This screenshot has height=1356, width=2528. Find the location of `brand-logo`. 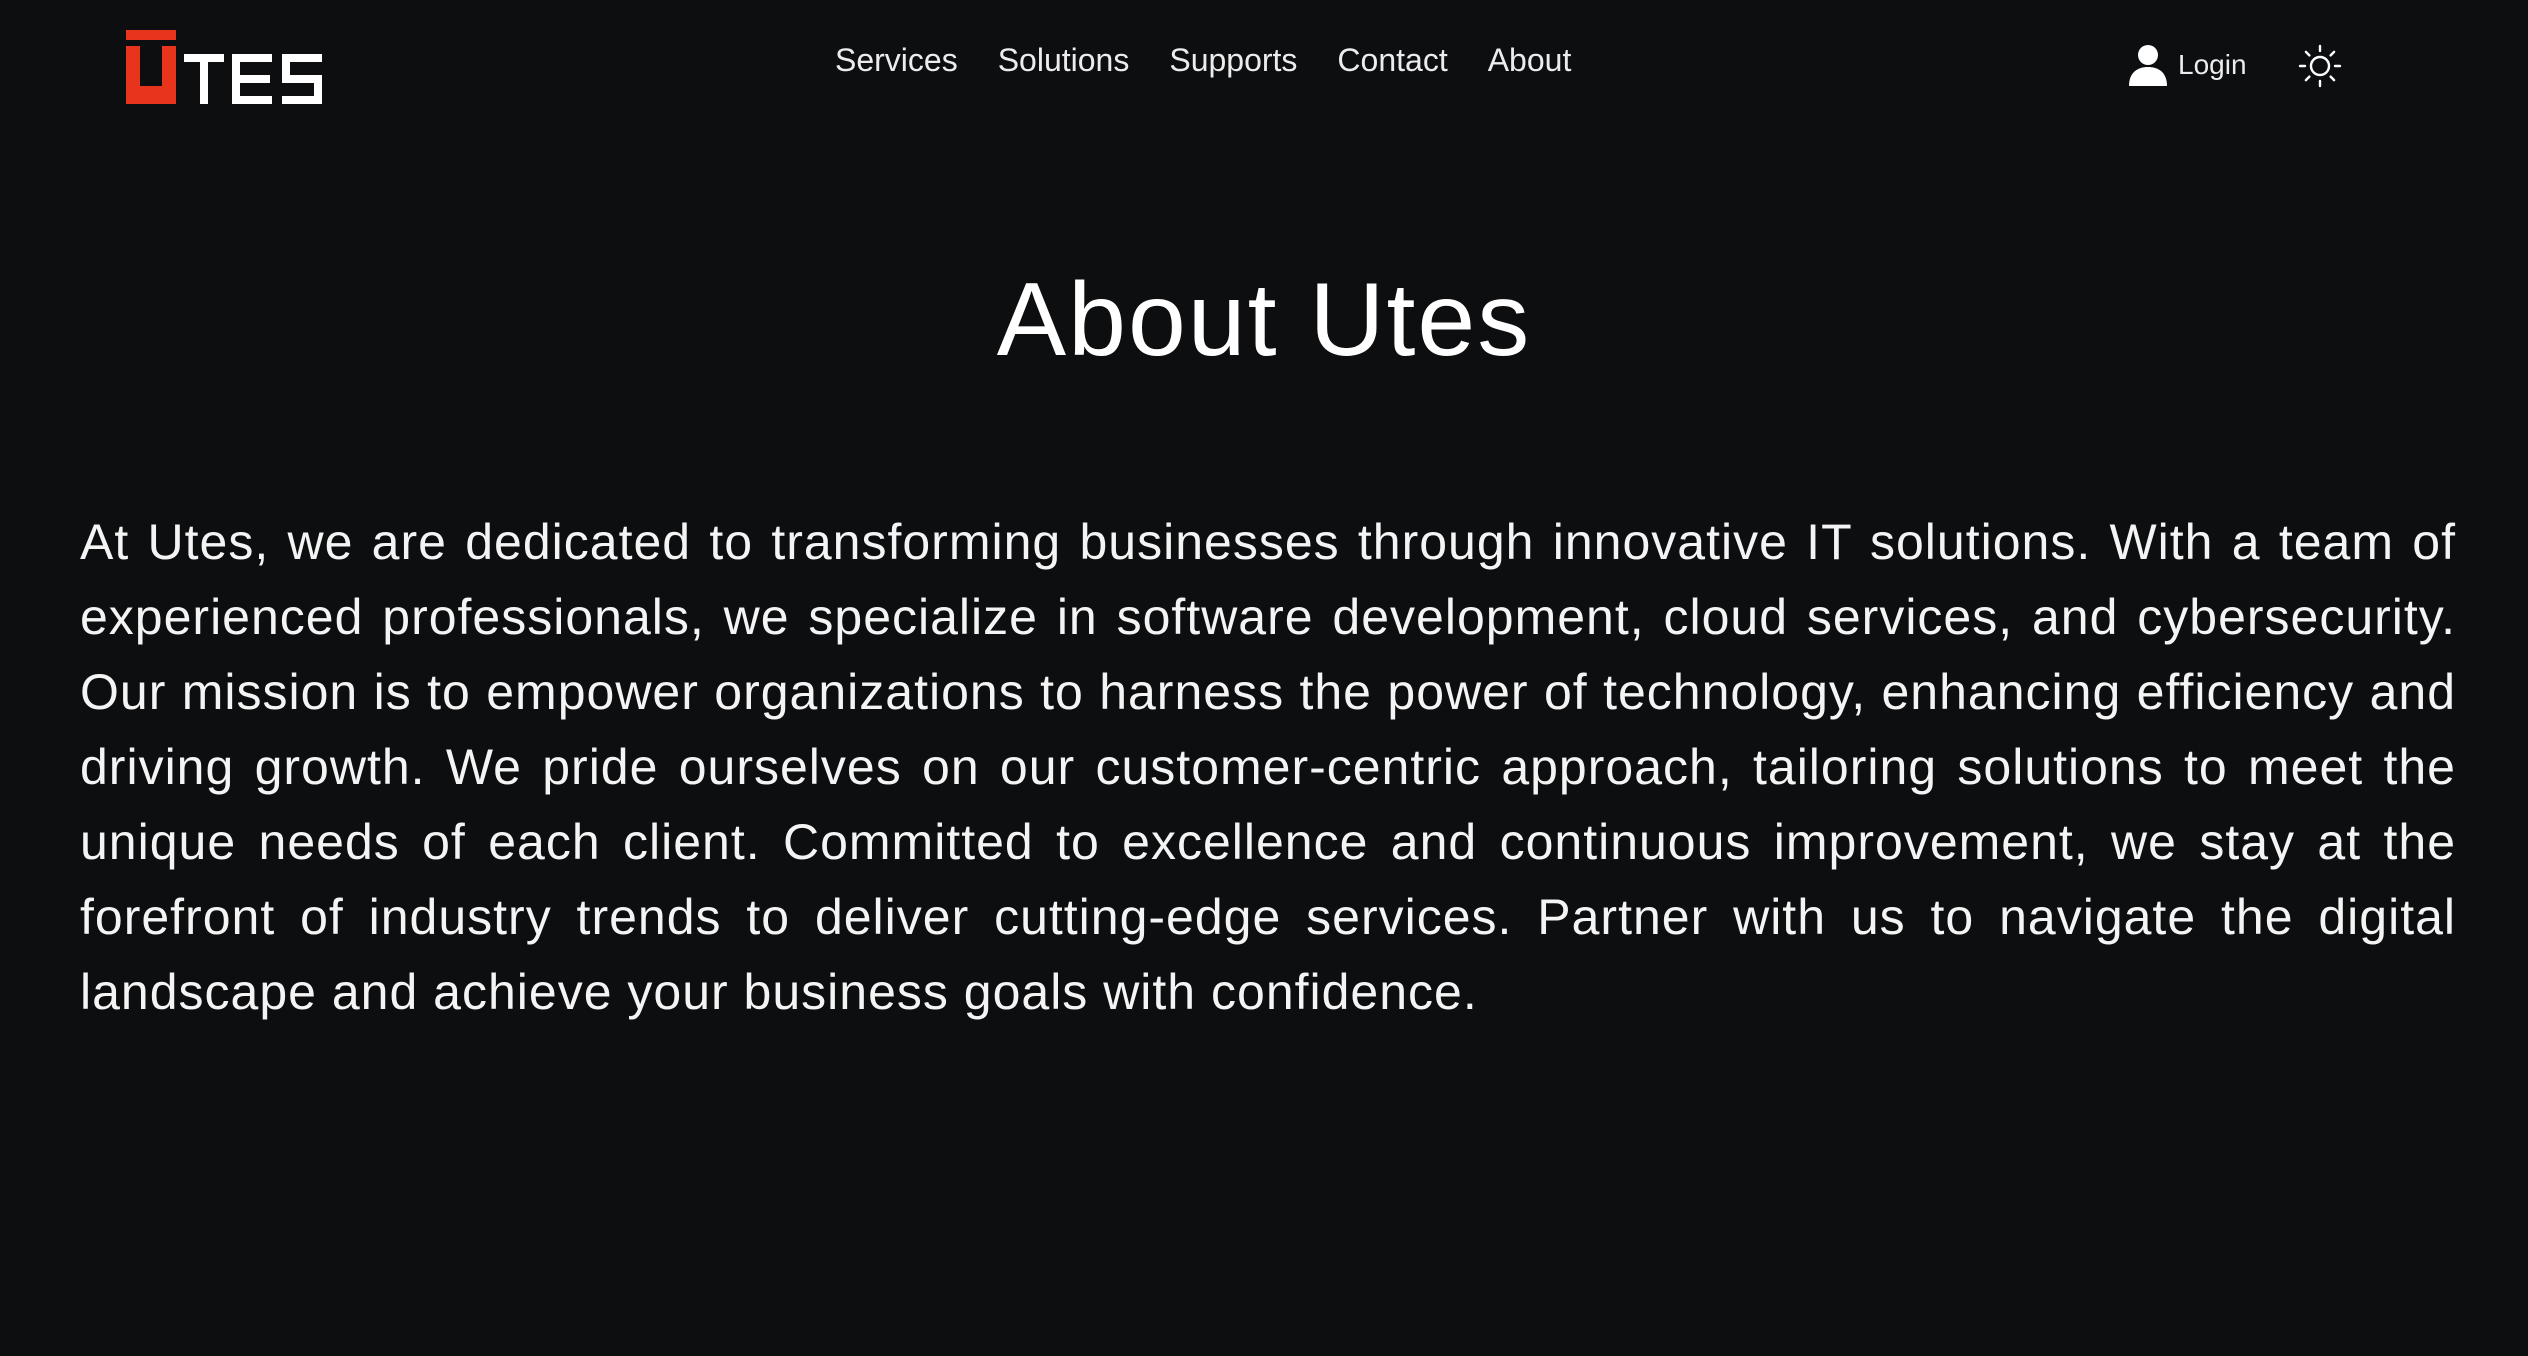

brand-logo is located at coordinates (236, 68).